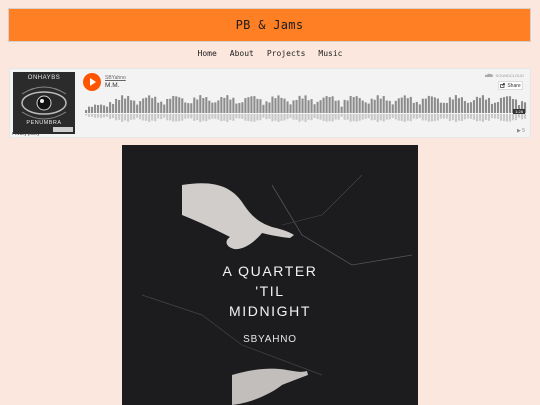  I want to click on main-nav: Home About Projects Music, so click(270, 56).